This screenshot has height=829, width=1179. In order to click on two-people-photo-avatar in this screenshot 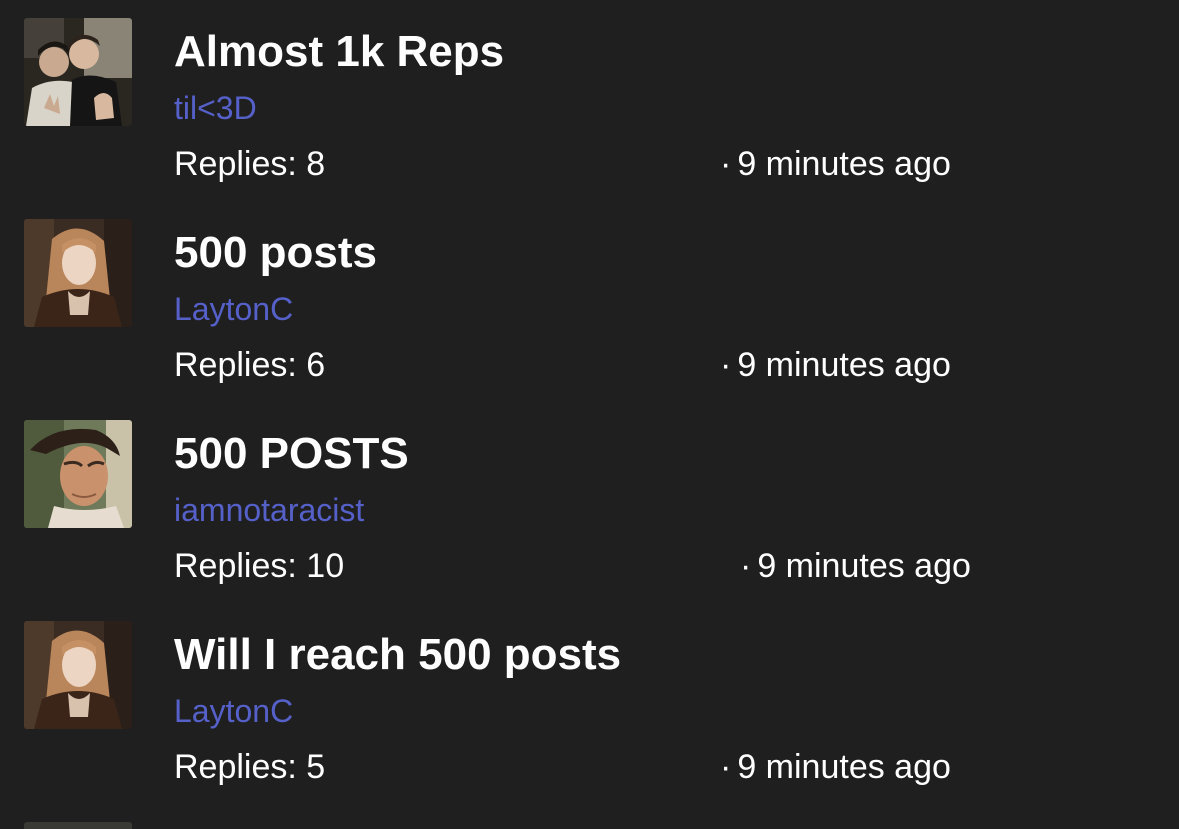, I will do `click(78, 72)`.